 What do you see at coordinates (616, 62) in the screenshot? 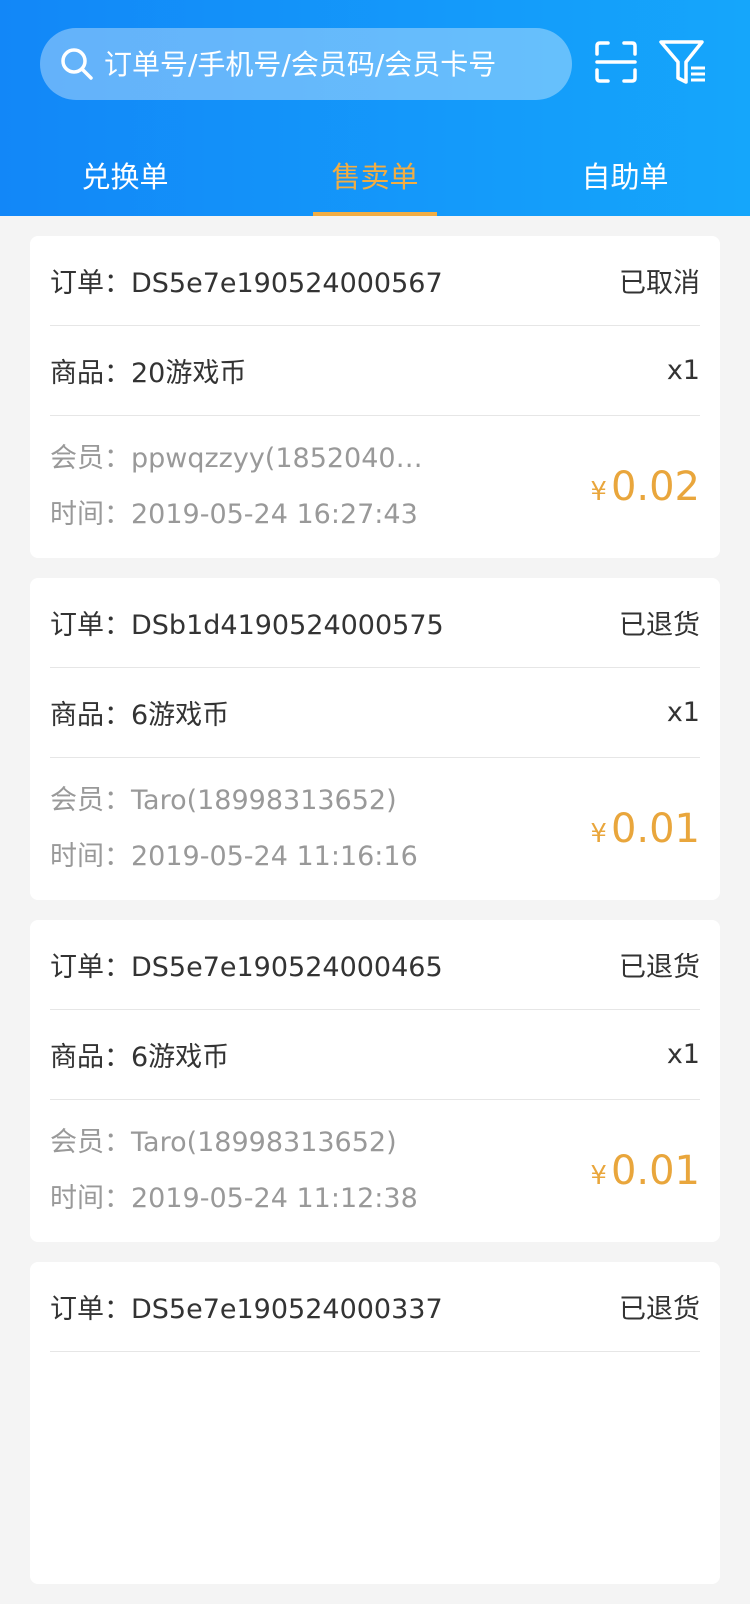
I see `scan-icon` at bounding box center [616, 62].